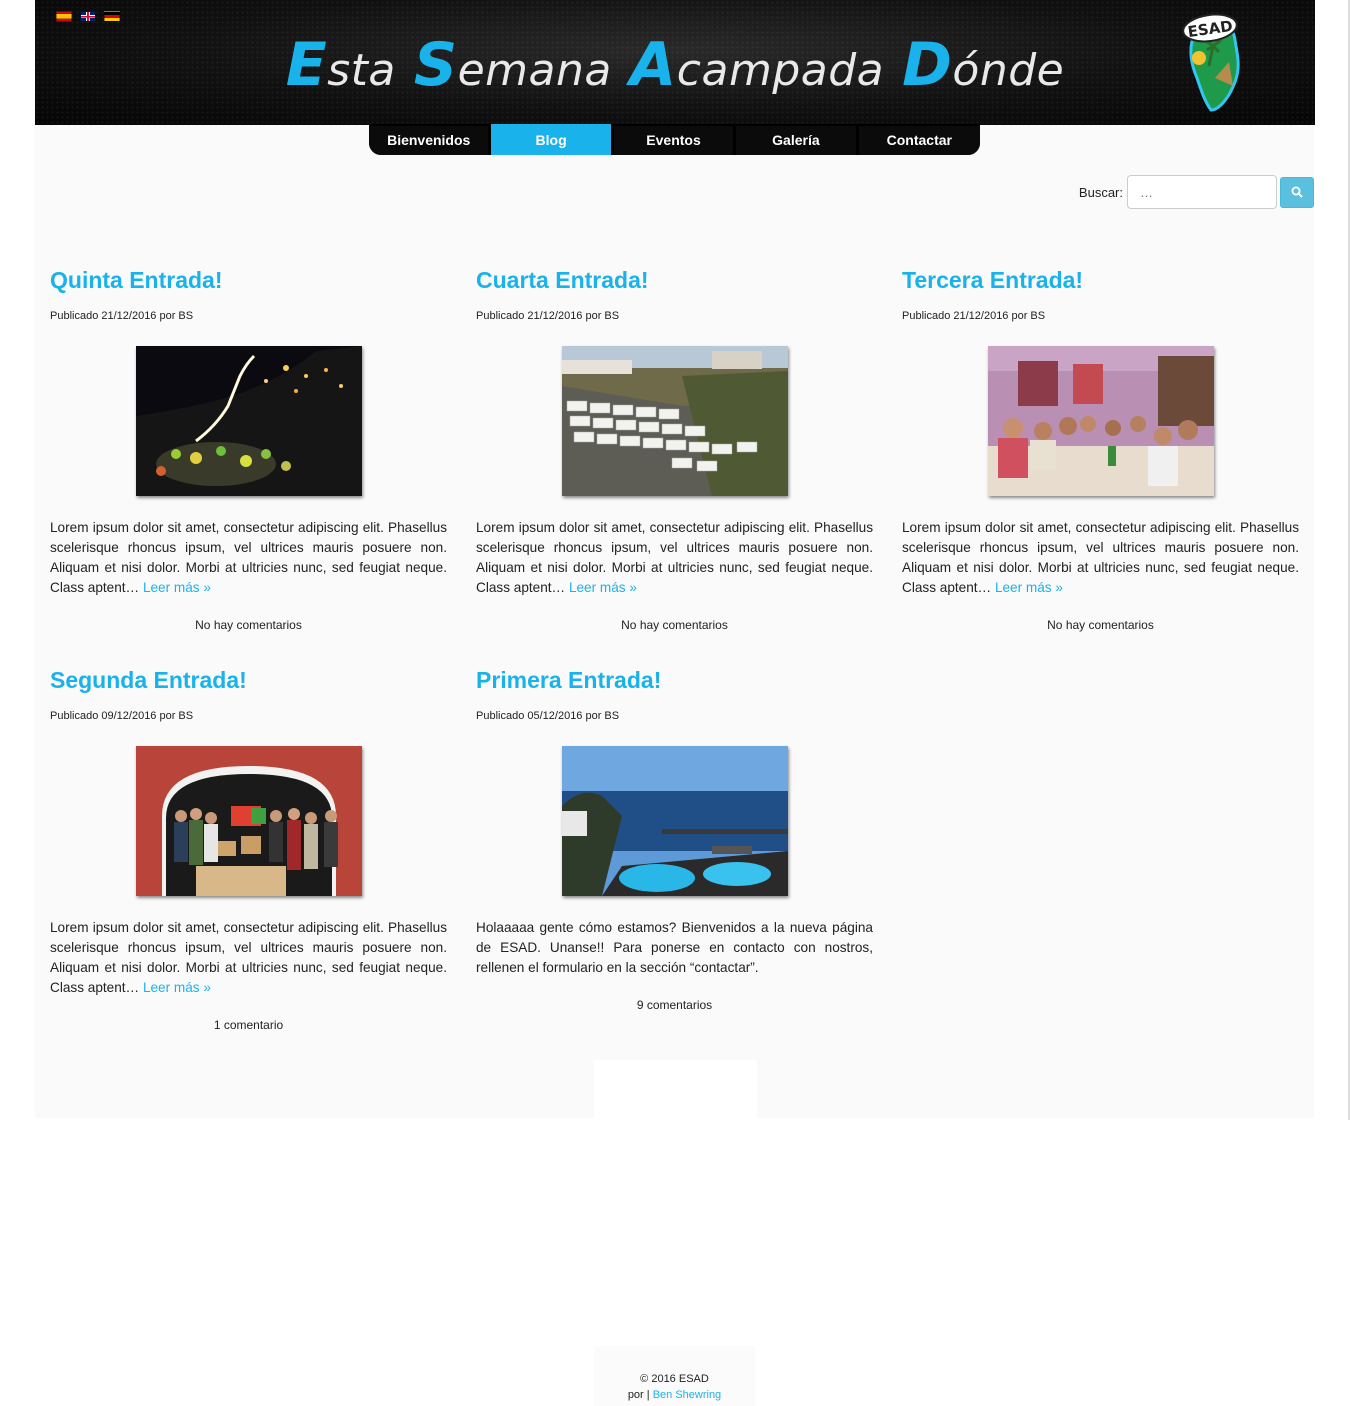 This screenshot has height=1406, width=1350. Describe the element at coordinates (675, 1090) in the screenshot. I see `pagination-area` at that location.